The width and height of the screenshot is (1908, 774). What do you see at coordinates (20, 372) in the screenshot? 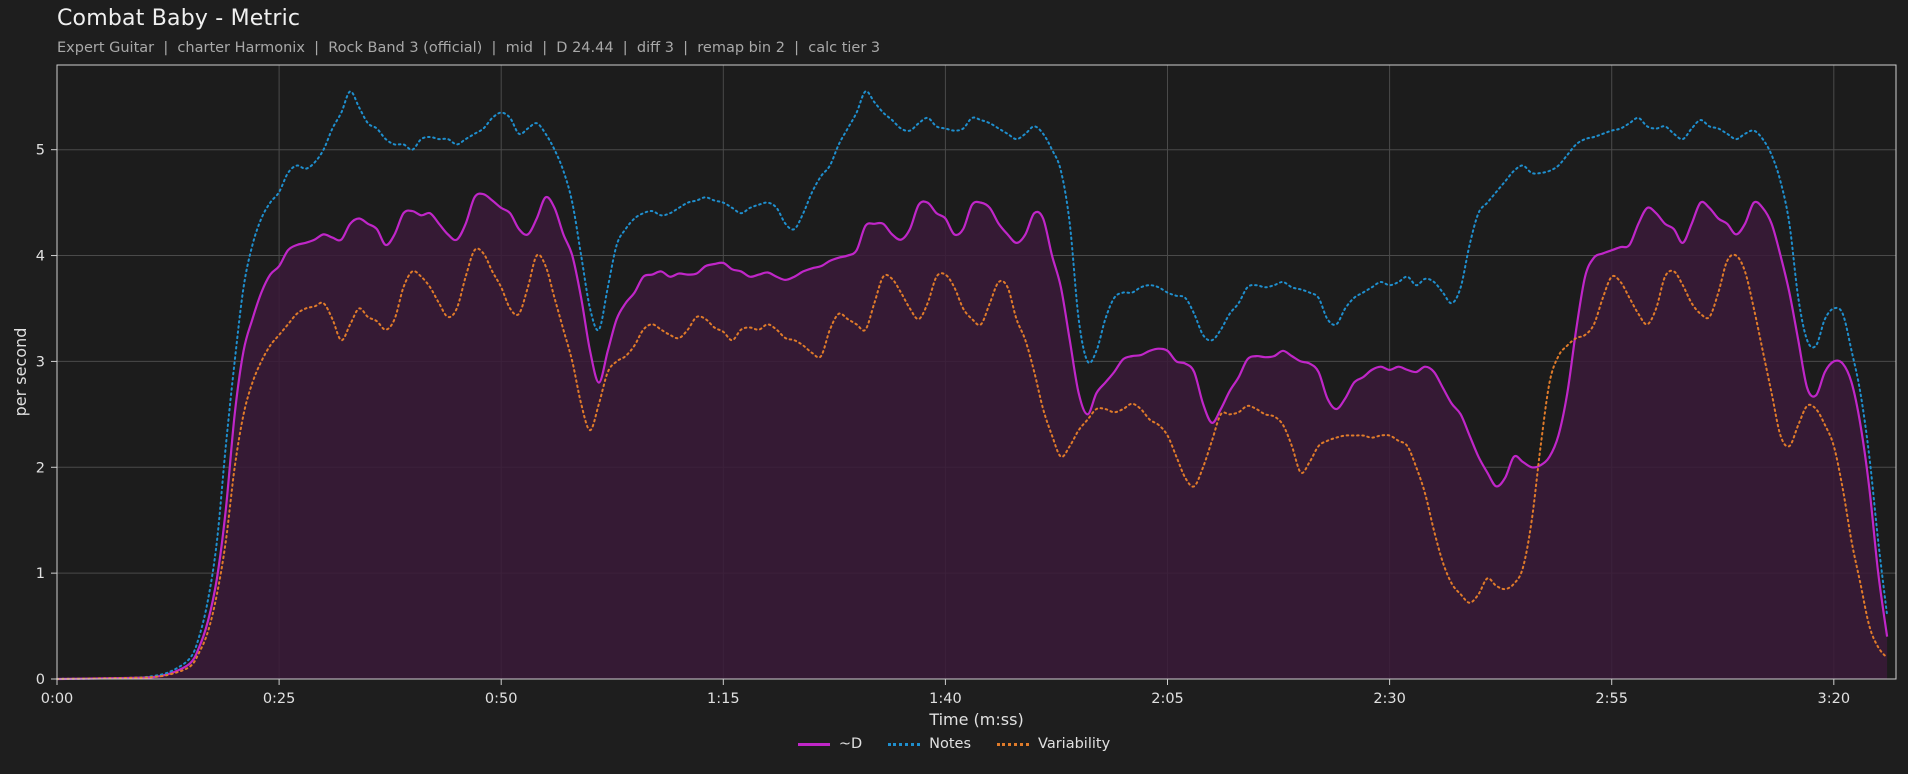
I see `y-axis-title: per second` at bounding box center [20, 372].